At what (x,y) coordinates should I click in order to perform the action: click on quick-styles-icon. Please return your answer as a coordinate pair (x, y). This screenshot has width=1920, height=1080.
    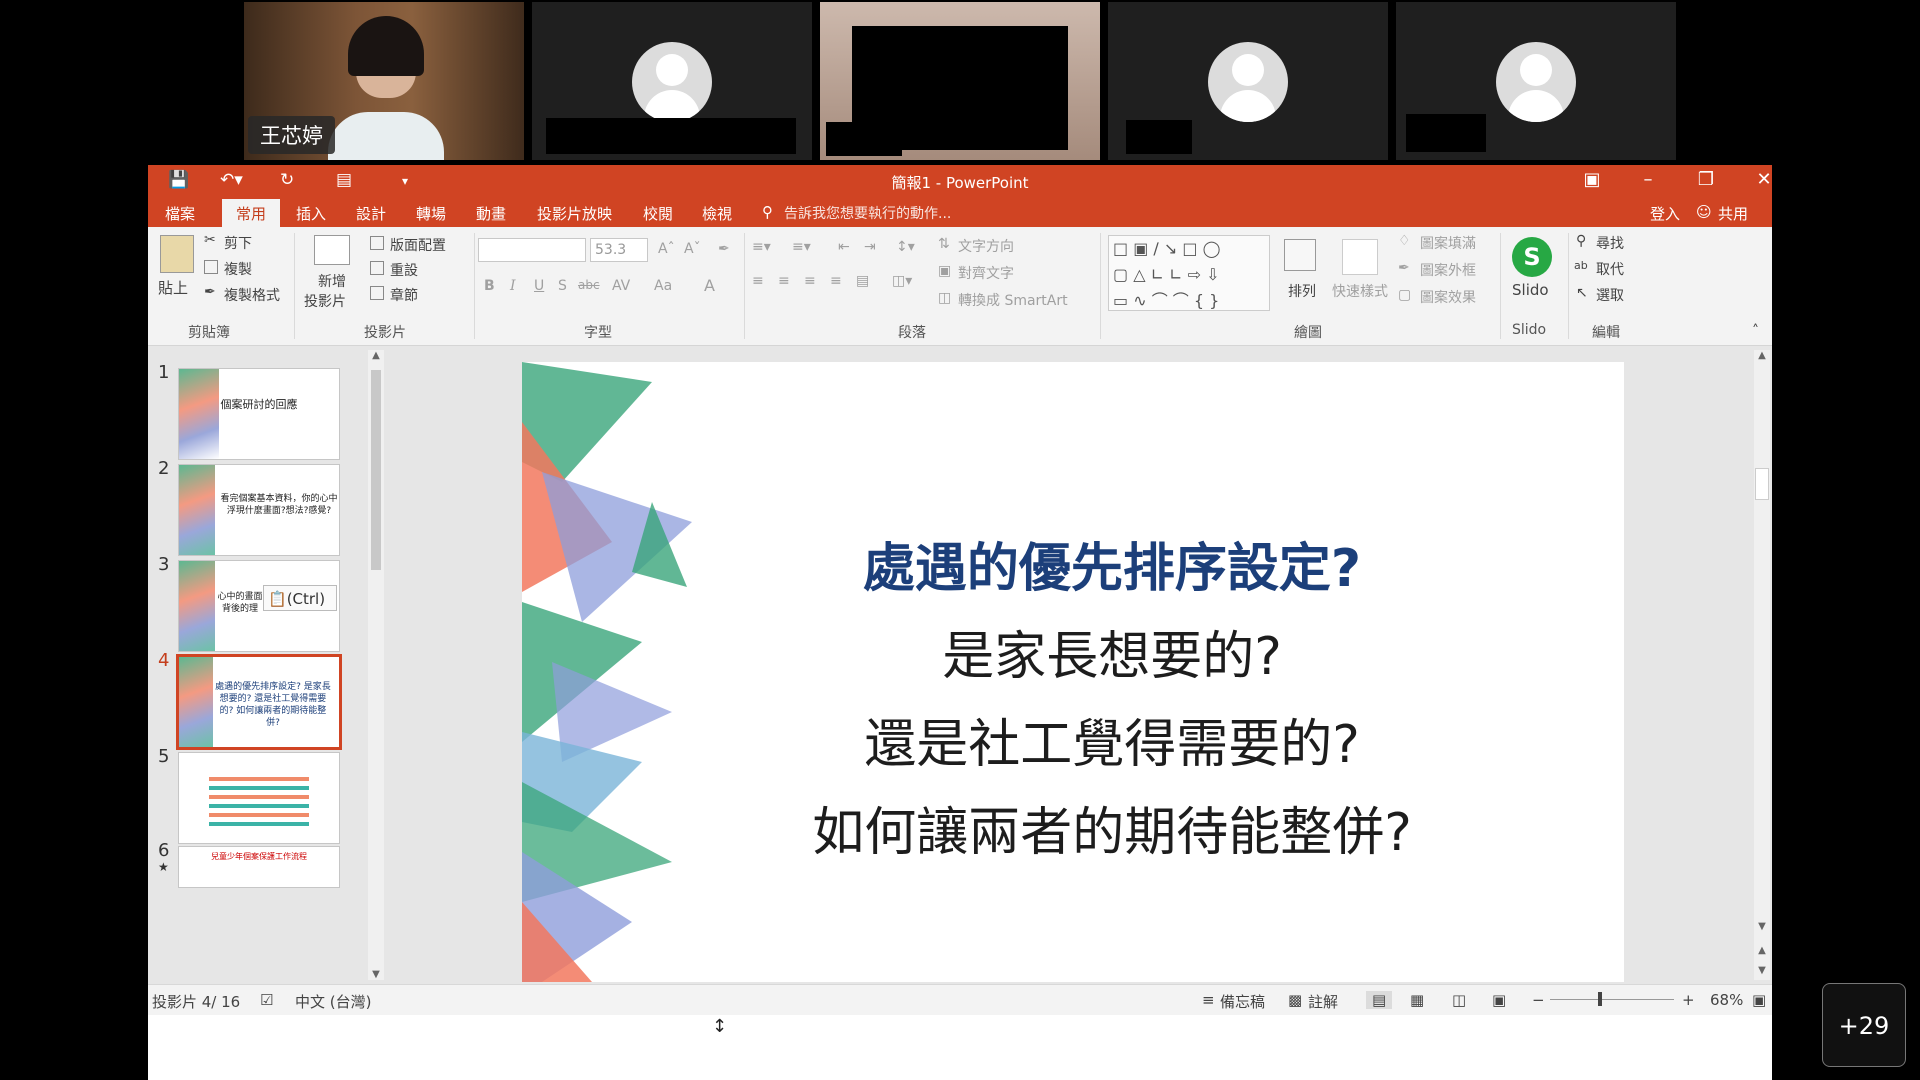
    Looking at the image, I should click on (1360, 257).